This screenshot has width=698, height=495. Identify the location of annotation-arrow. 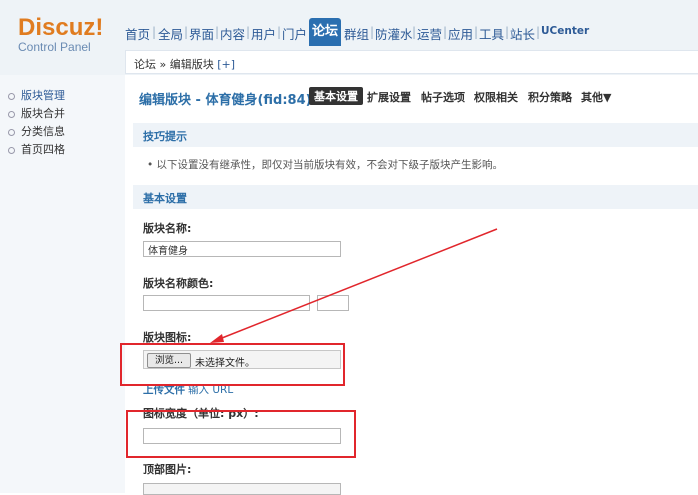
(354, 285).